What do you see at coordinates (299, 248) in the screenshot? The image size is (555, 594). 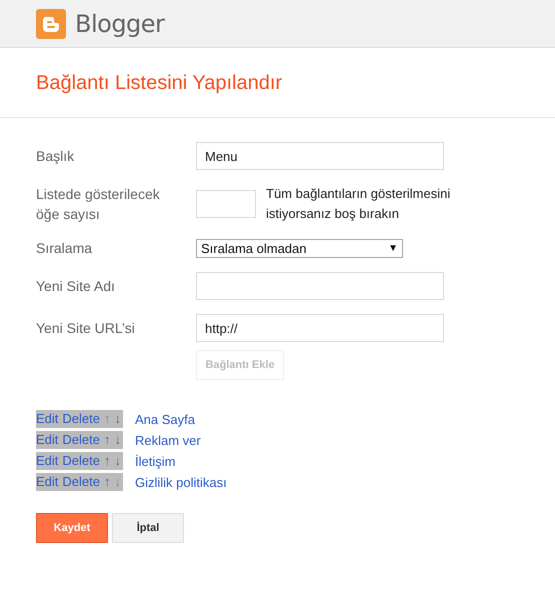 I see `sort-dropdown: Sıralama olmadan ▼` at bounding box center [299, 248].